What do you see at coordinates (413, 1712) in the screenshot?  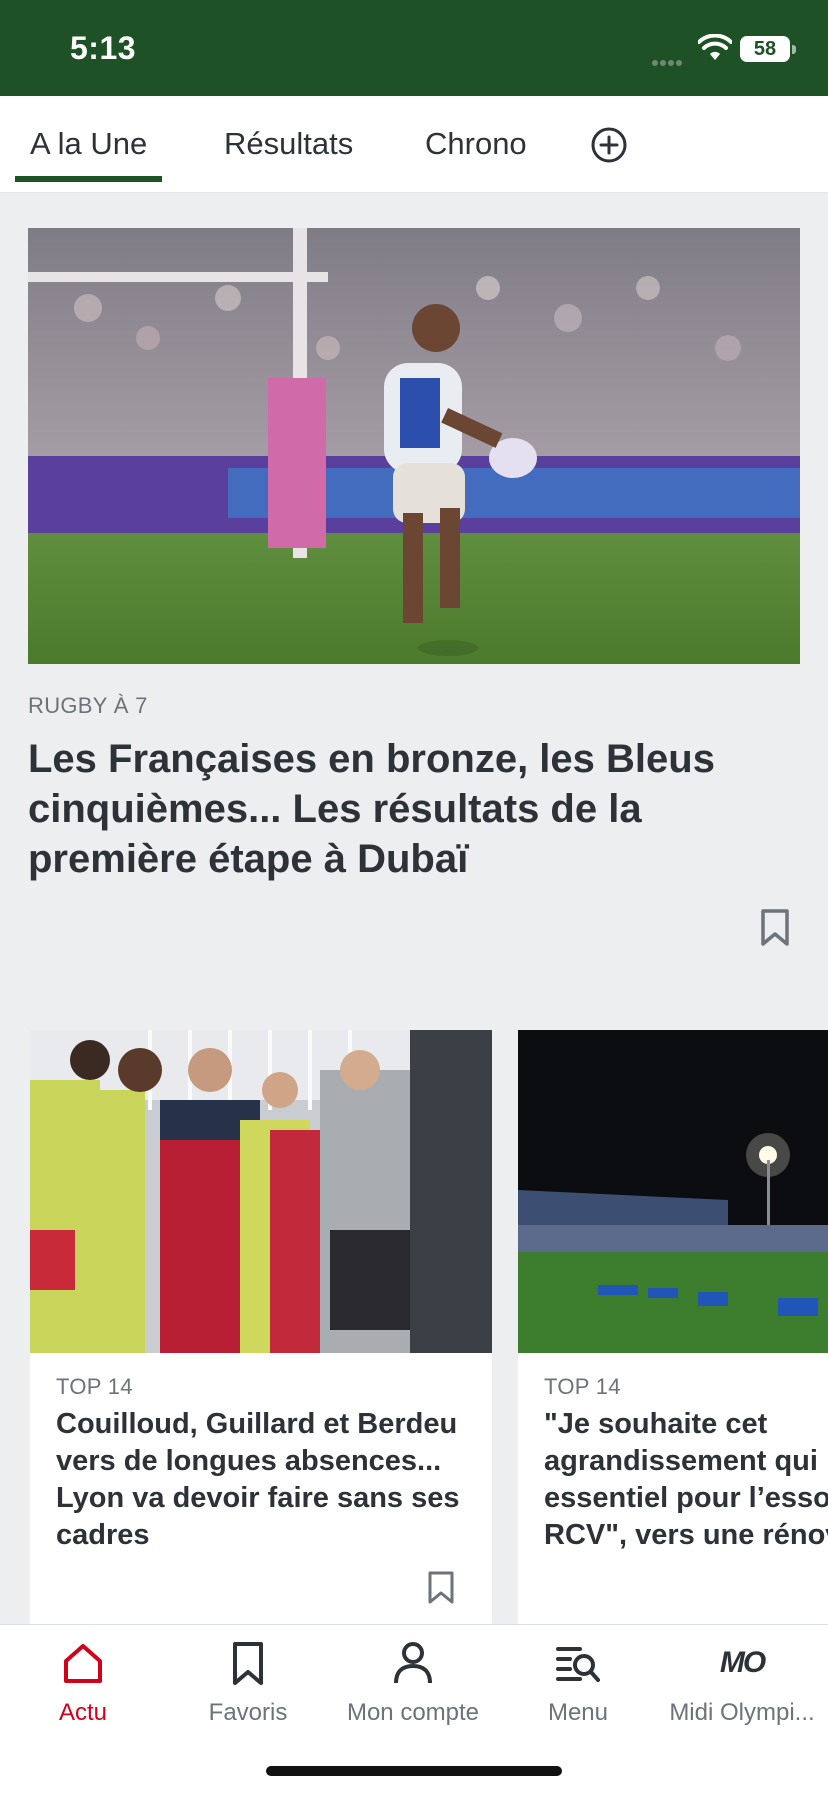 I see `nav-label: Mon compte` at bounding box center [413, 1712].